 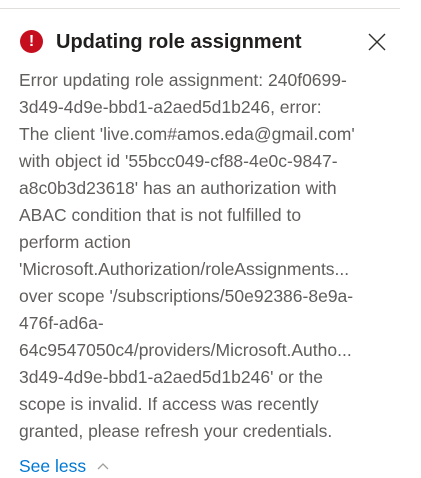 I want to click on close-button, so click(x=377, y=42).